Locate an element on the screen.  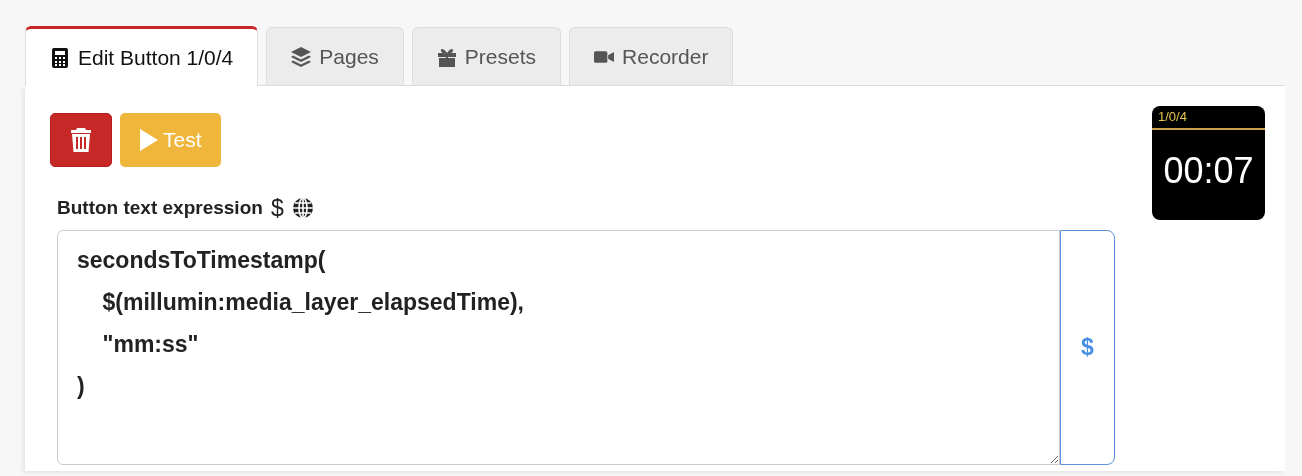
play-icon is located at coordinates (149, 140).